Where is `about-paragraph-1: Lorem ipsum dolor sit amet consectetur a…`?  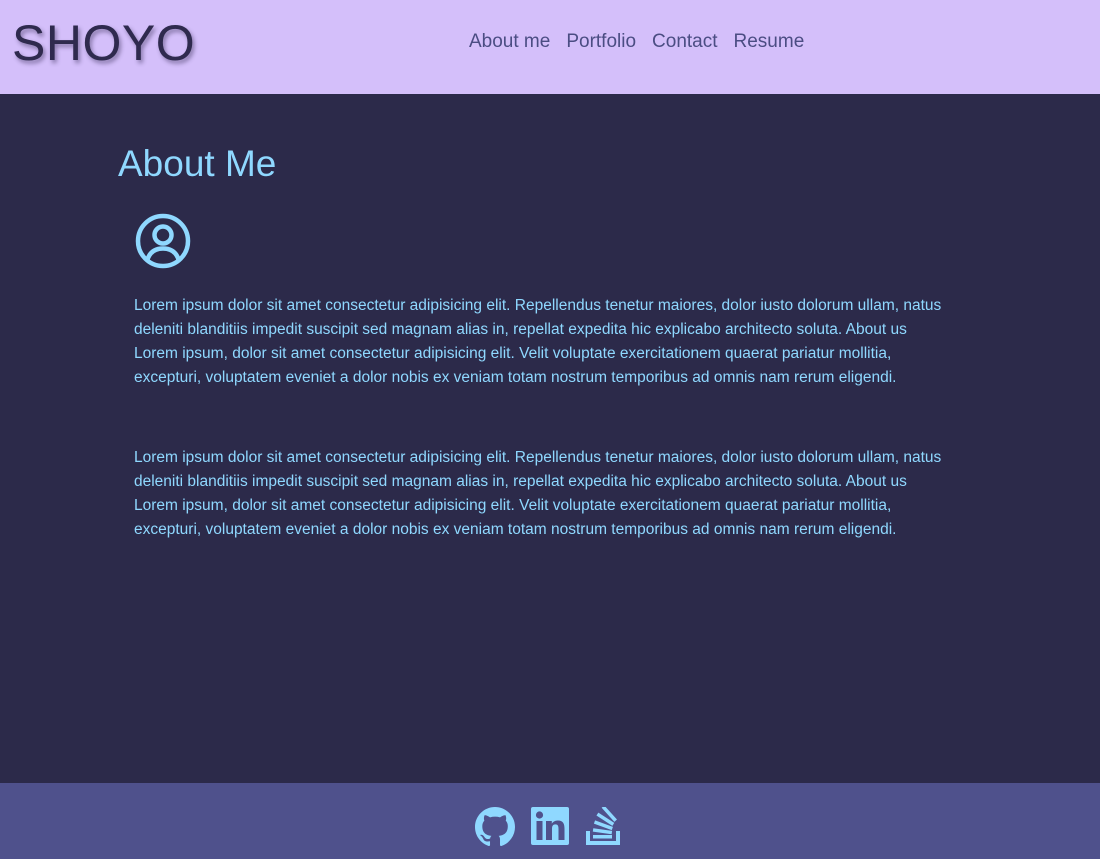 about-paragraph-1: Lorem ipsum dolor sit amet consectetur a… is located at coordinates (538, 341).